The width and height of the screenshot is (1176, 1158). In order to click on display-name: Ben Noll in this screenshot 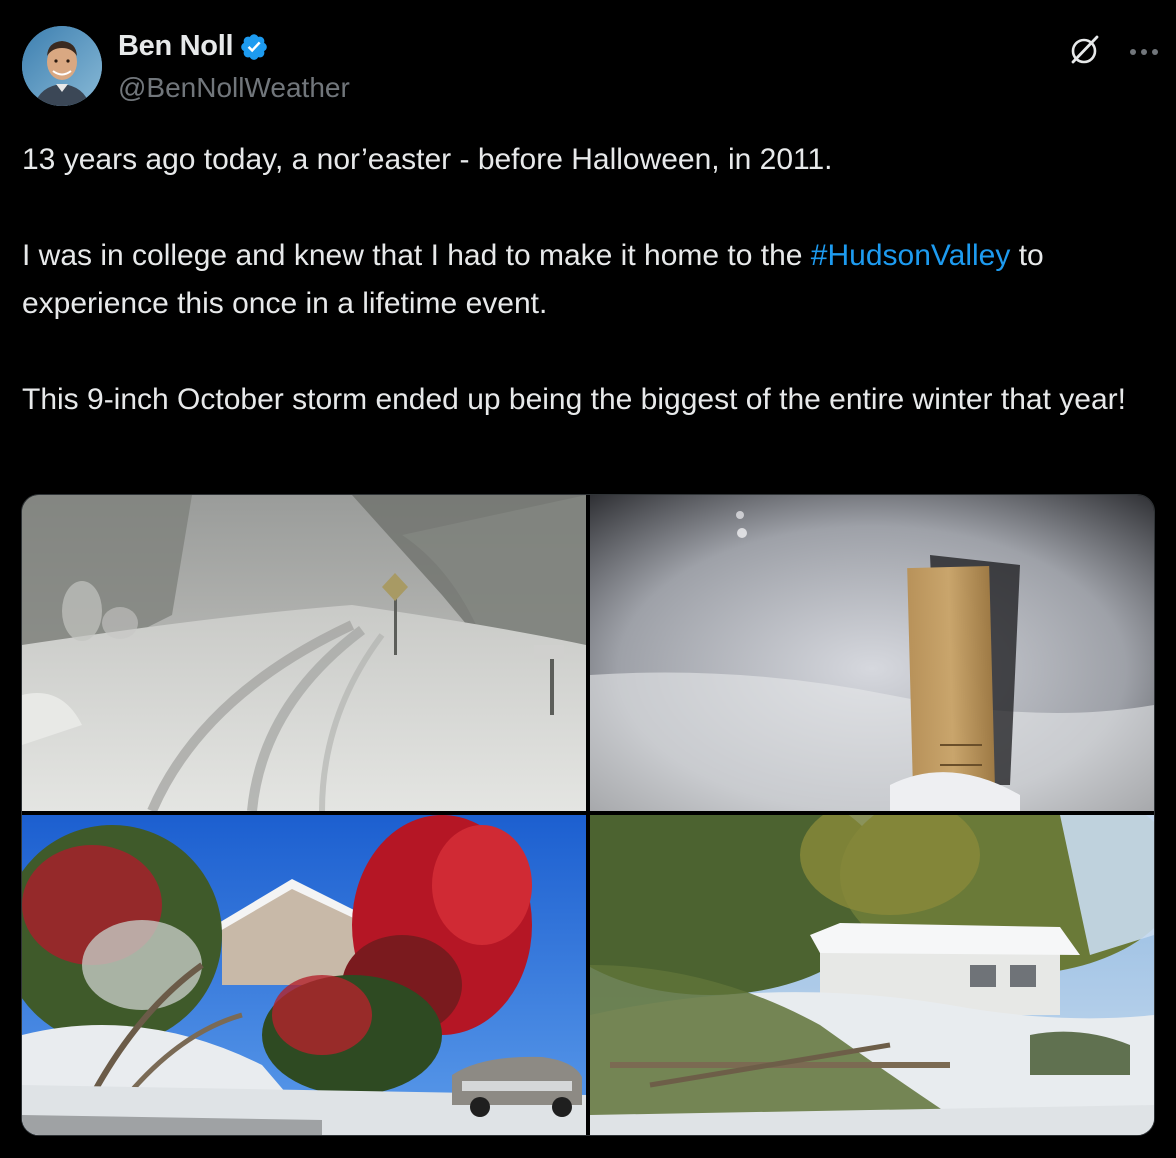, I will do `click(176, 46)`.